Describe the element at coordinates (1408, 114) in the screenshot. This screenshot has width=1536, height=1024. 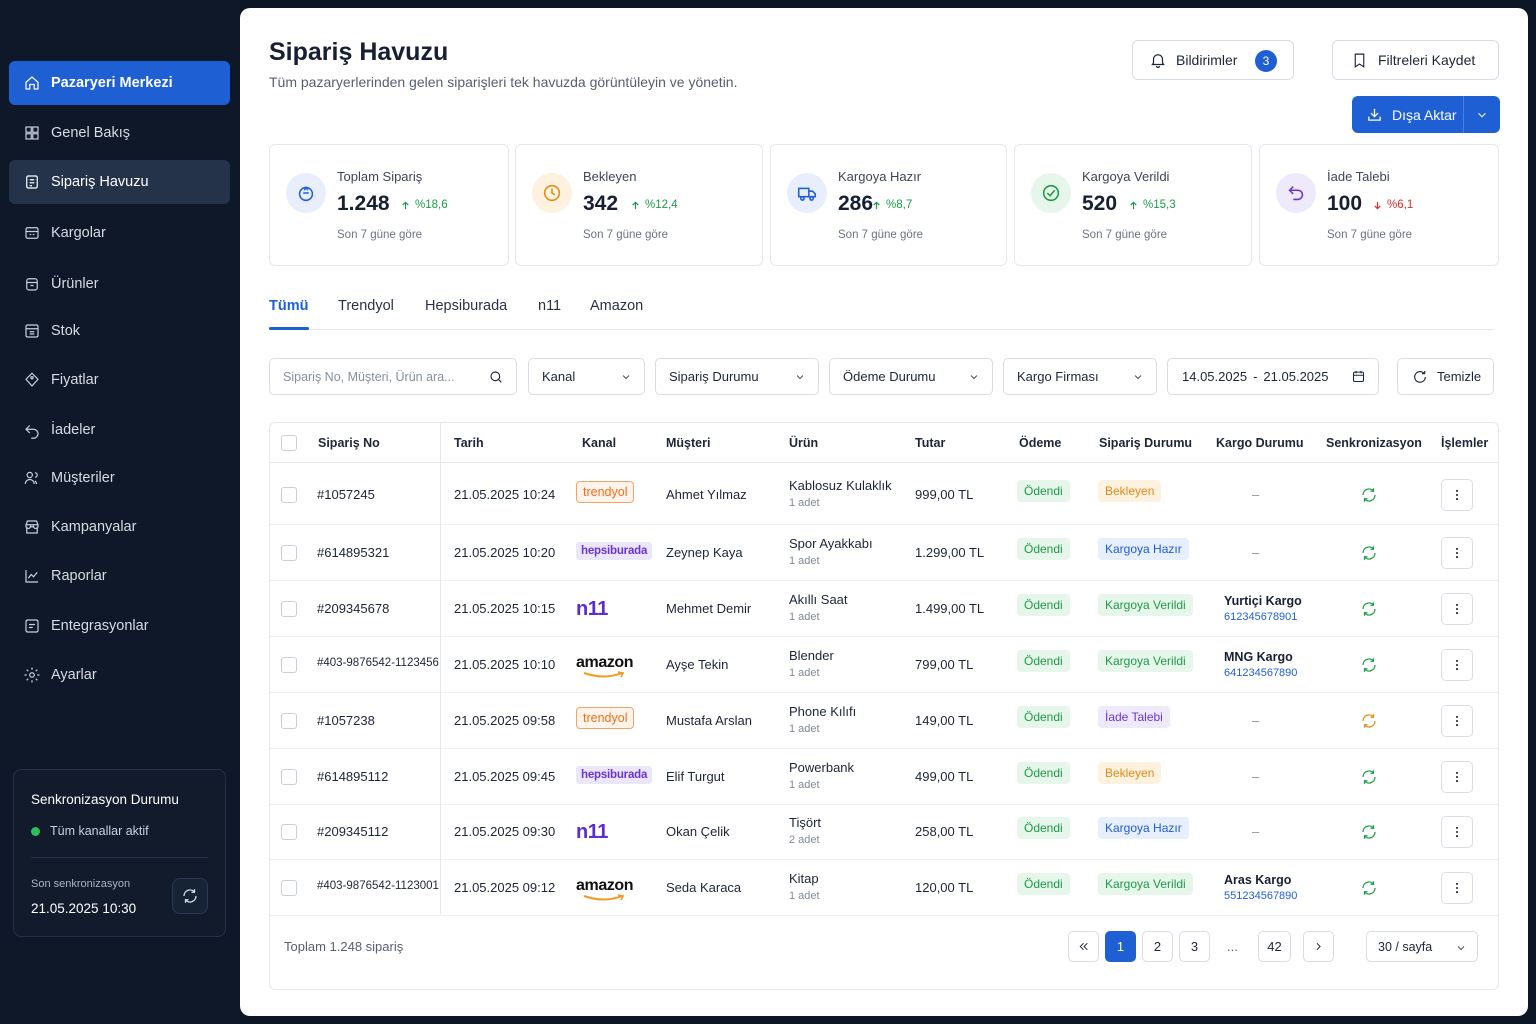
I see `export-button: Dışa Aktar` at that location.